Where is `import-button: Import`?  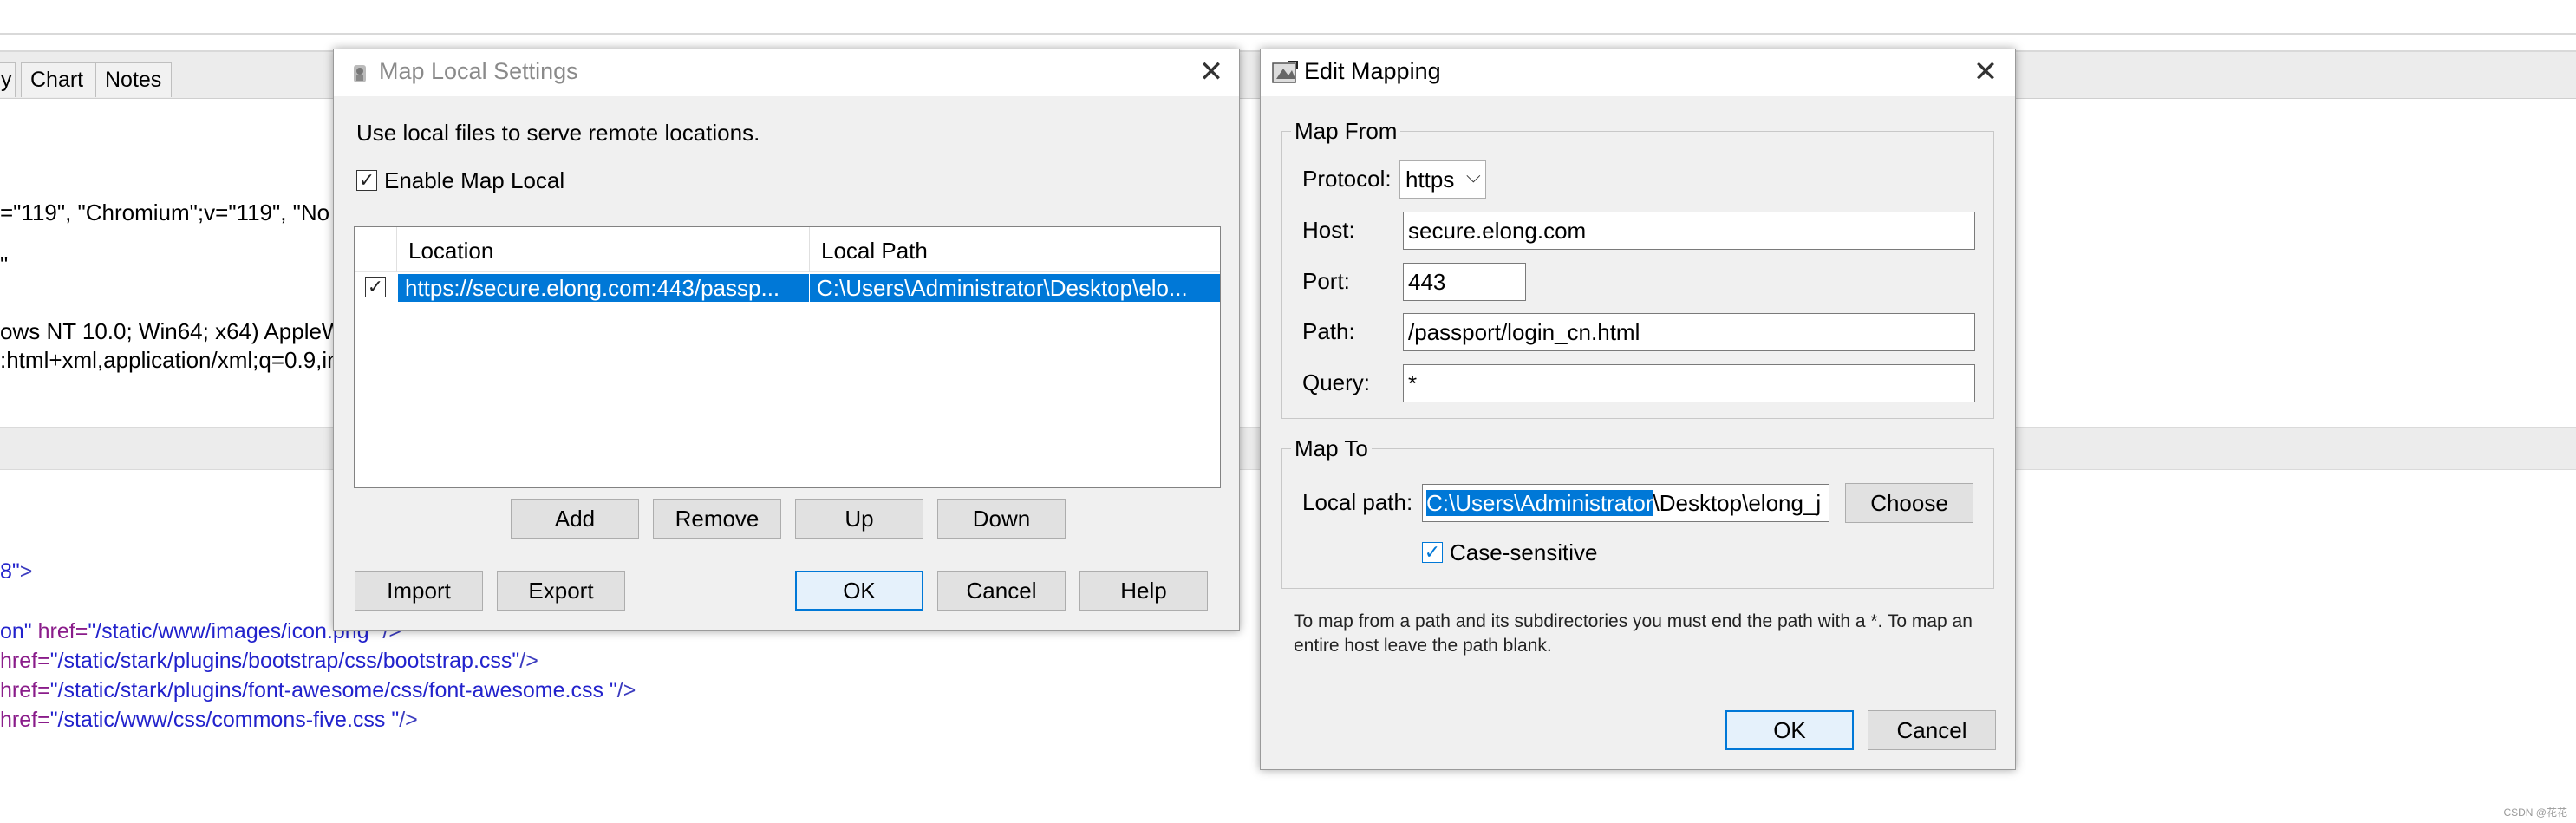
import-button: Import is located at coordinates (419, 591).